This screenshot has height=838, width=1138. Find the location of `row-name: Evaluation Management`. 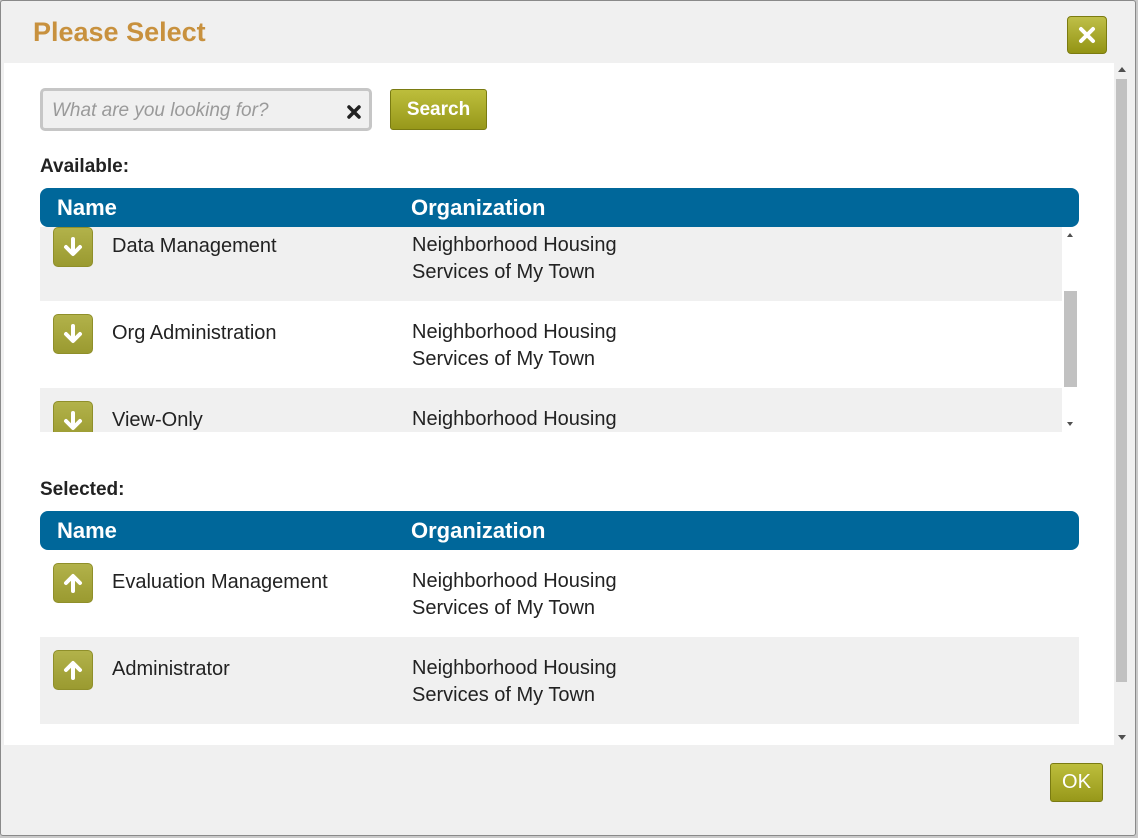

row-name: Evaluation Management is located at coordinates (220, 582).